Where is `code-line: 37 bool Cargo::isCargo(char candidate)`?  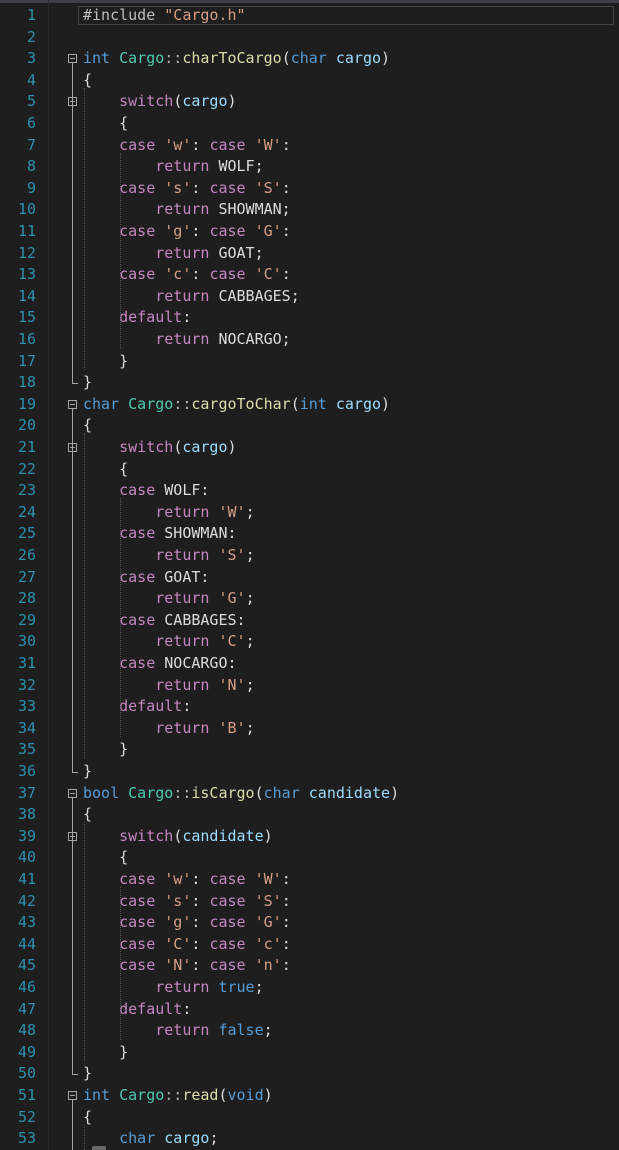 code-line: 37 bool Cargo::isCargo(char candidate) is located at coordinates (309, 794).